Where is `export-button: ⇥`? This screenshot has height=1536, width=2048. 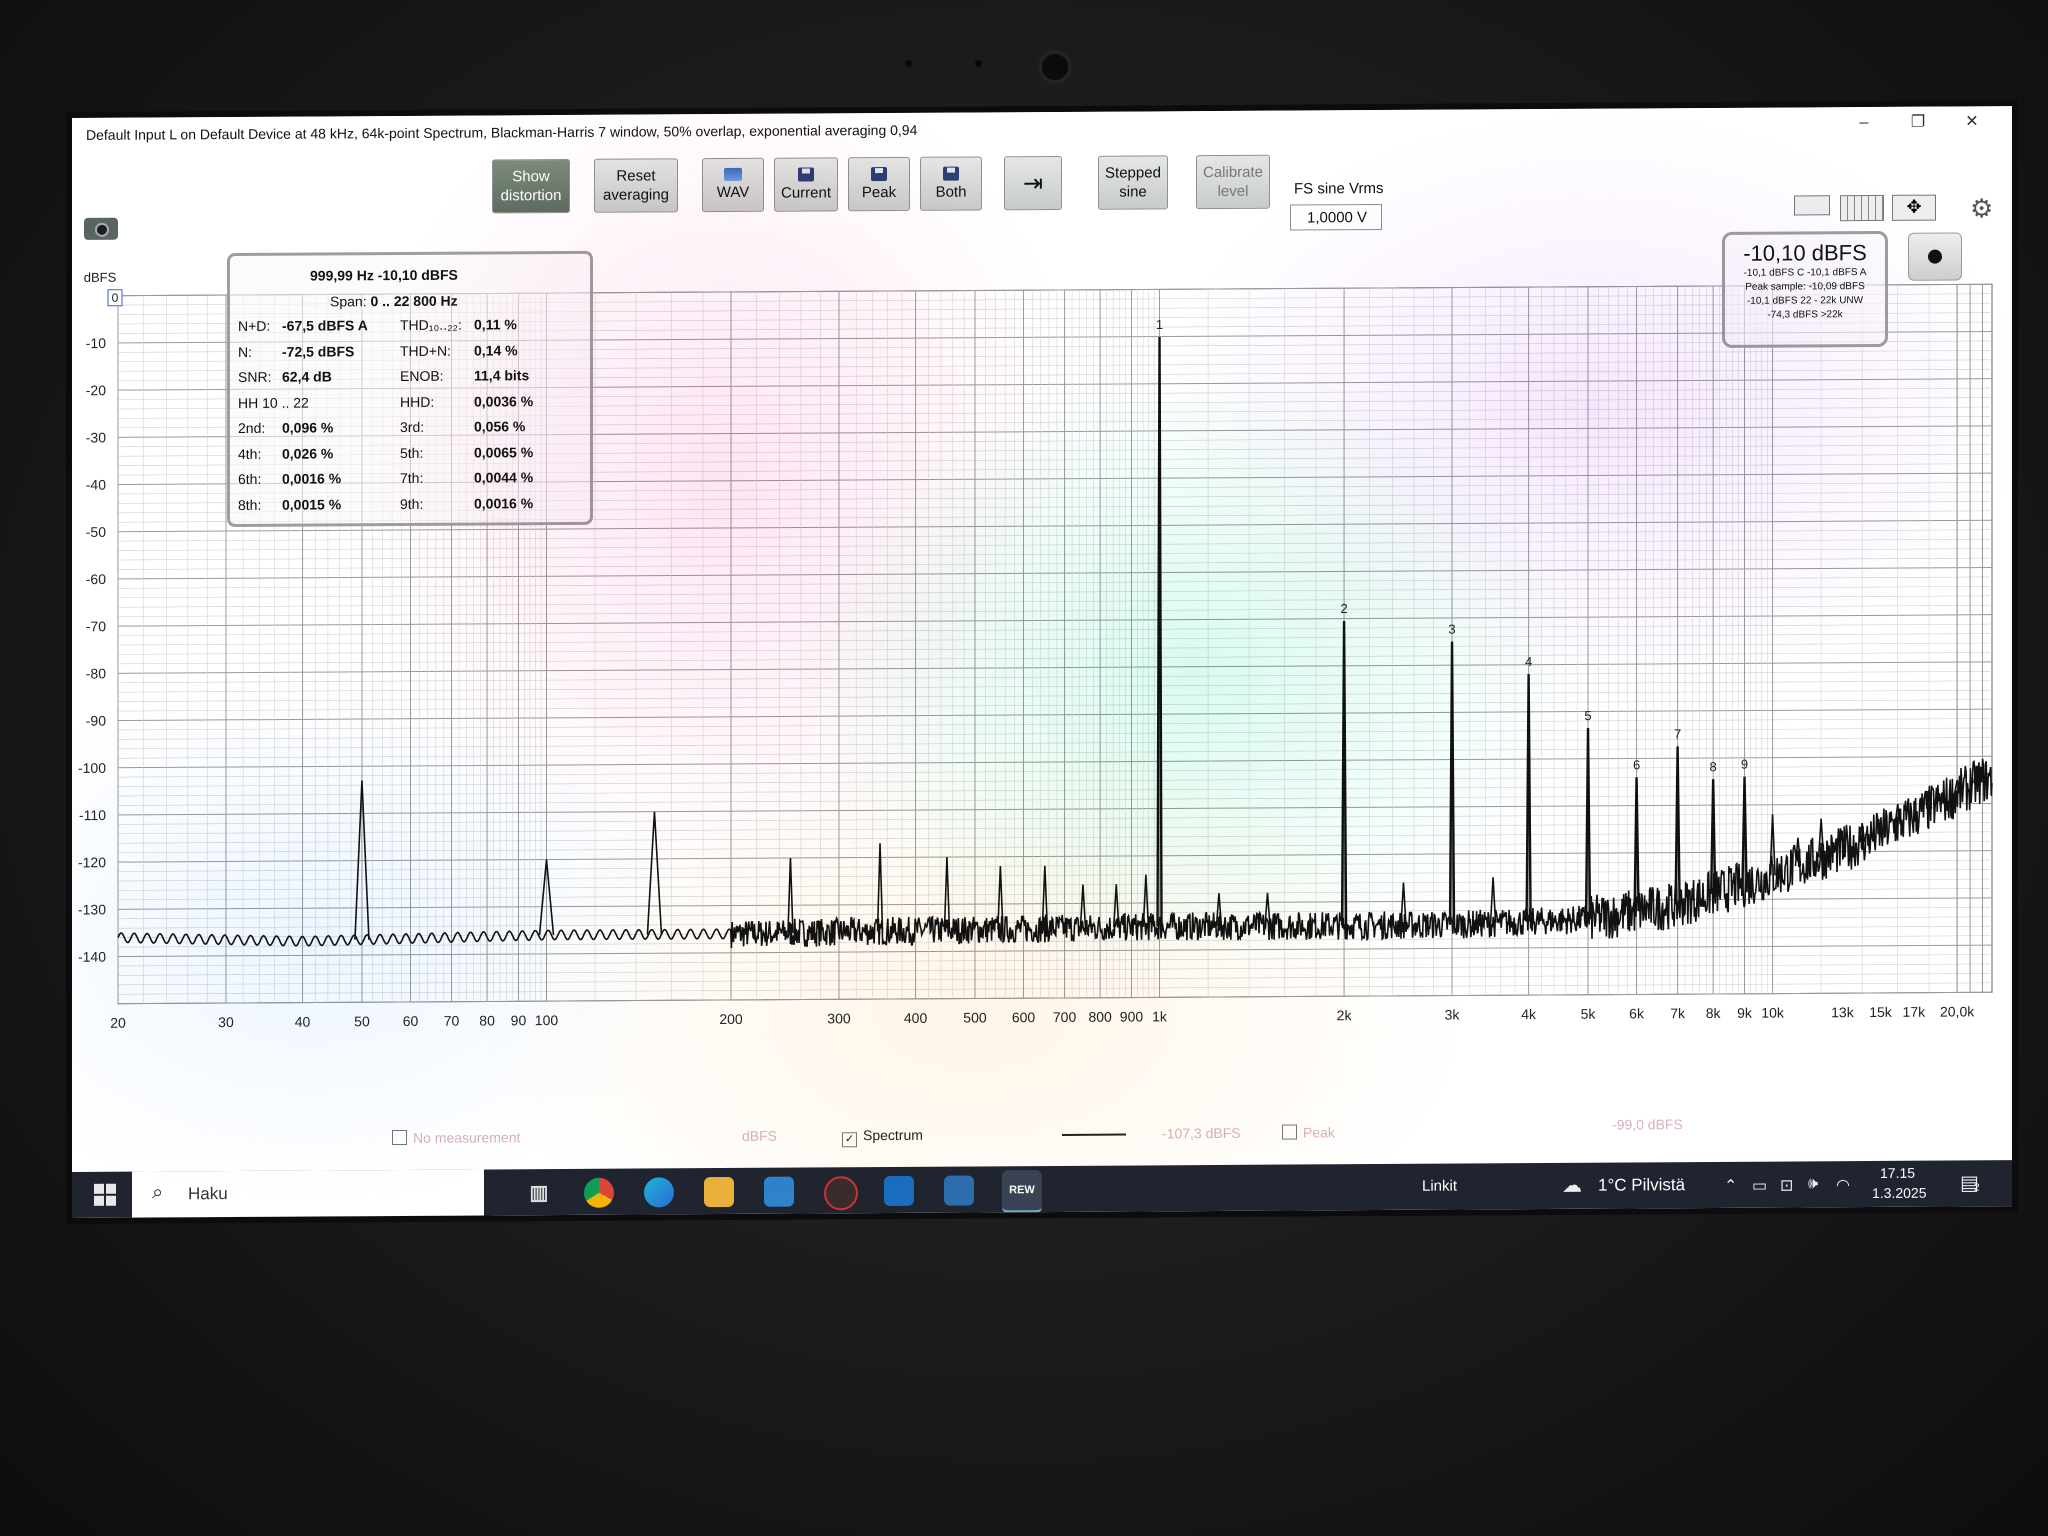
export-button: ⇥ is located at coordinates (1033, 183).